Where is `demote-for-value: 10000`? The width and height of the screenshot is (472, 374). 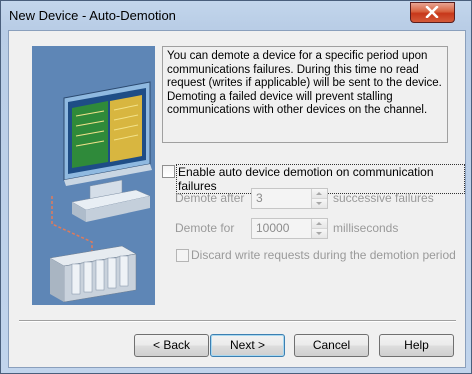 demote-for-value: 10000 is located at coordinates (272, 228).